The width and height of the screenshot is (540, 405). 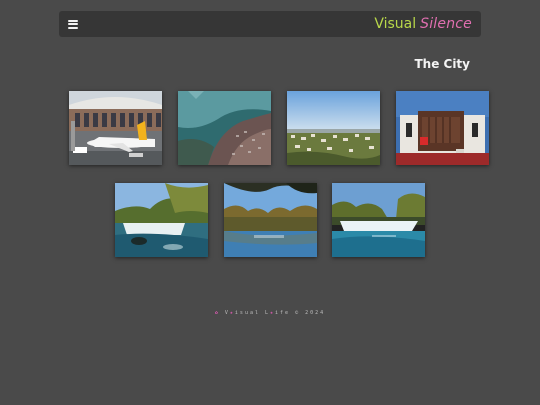 What do you see at coordinates (224, 128) in the screenshot?
I see `gallery-thumb-aerial-coast` at bounding box center [224, 128].